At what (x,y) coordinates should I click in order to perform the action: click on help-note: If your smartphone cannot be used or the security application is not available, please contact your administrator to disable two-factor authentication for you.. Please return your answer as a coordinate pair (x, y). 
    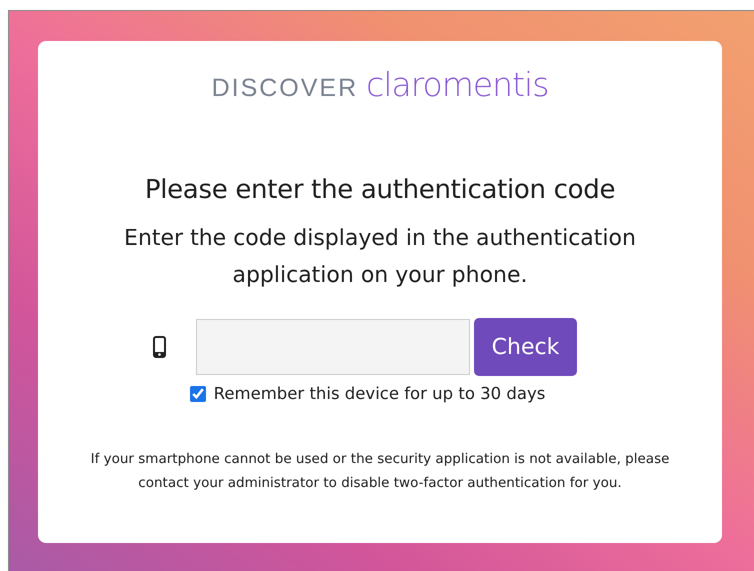
    Looking at the image, I should click on (380, 472).